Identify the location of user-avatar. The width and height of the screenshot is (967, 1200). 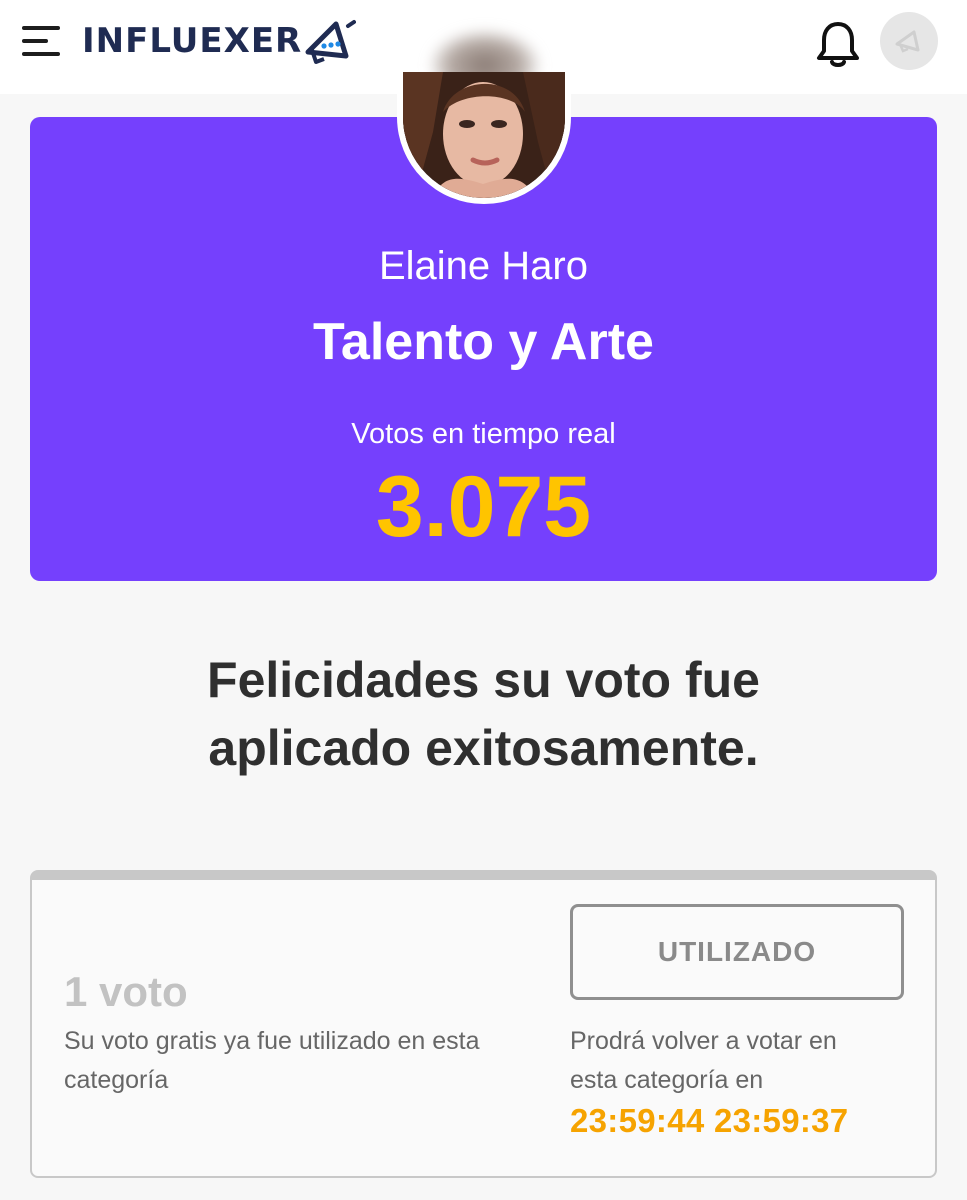
(909, 41).